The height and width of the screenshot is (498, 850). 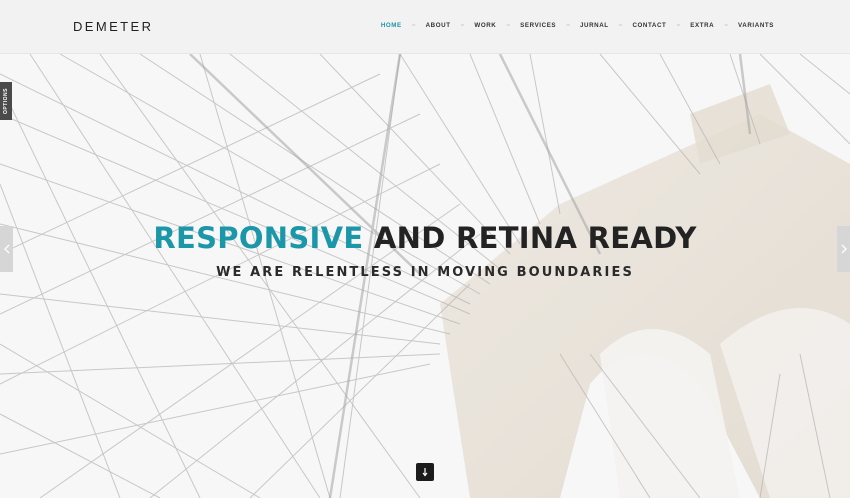 I want to click on arrow-down-icon, so click(x=425, y=472).